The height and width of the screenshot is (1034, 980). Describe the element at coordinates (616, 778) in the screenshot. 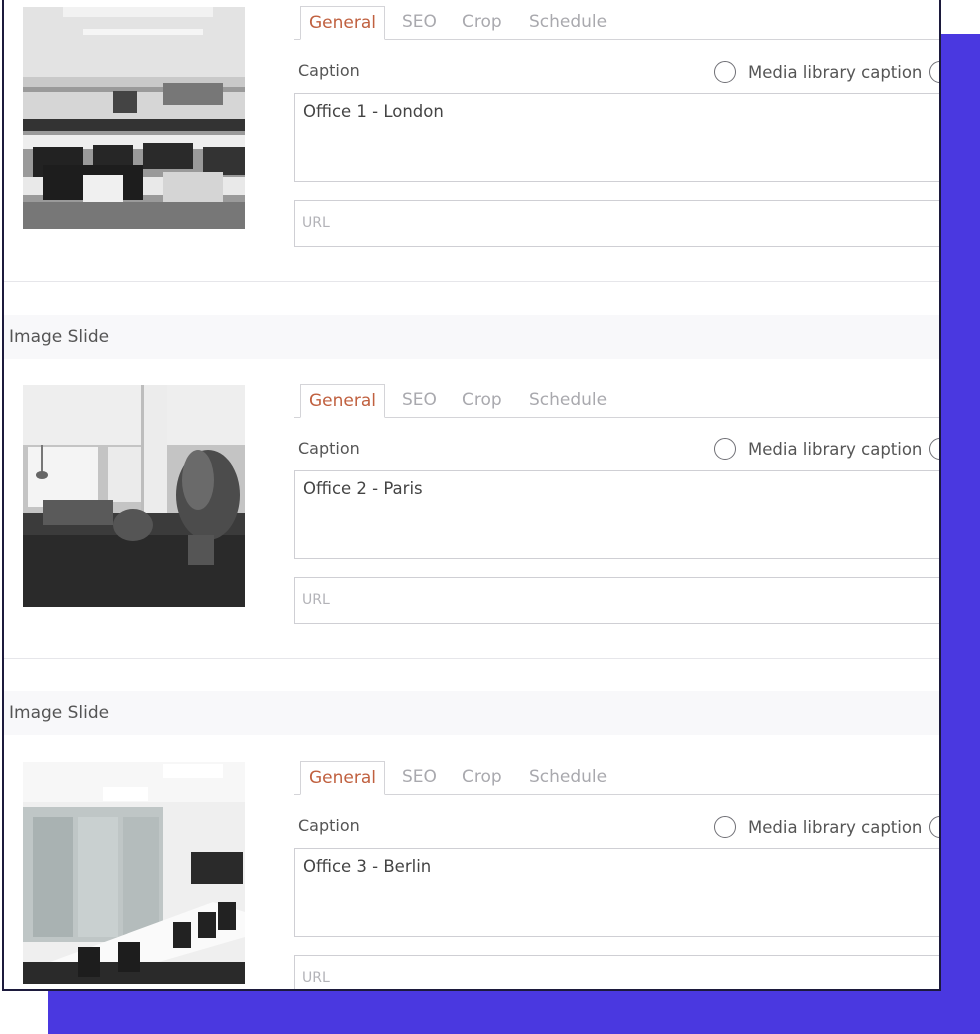

I see `slide-3-tabs: General SEO Crop Schedule` at that location.